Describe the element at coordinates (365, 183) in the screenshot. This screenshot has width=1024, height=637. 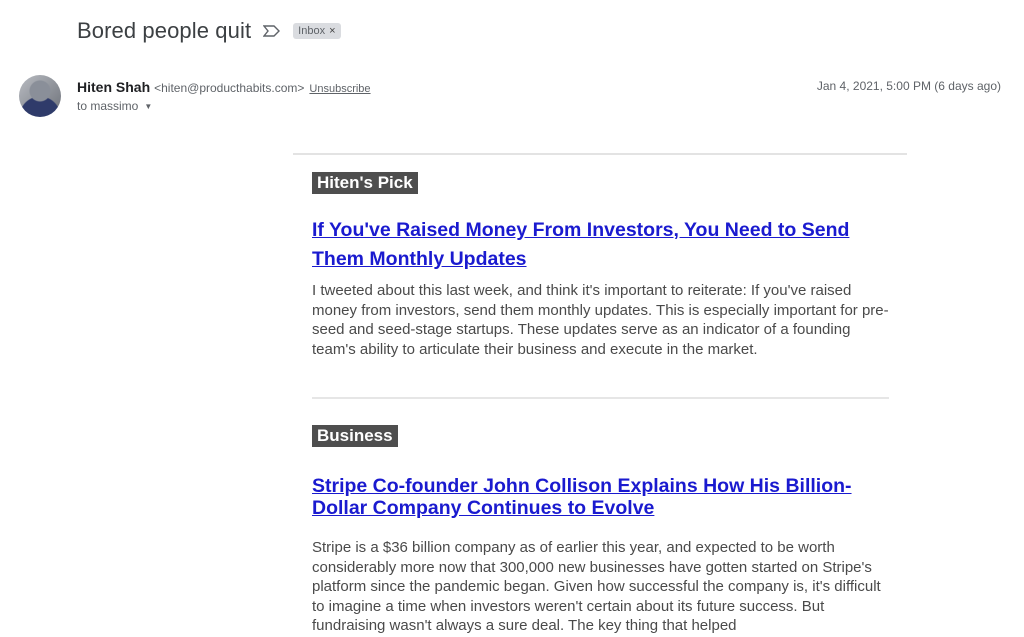
I see `section-tag: Hiten's Pick` at that location.